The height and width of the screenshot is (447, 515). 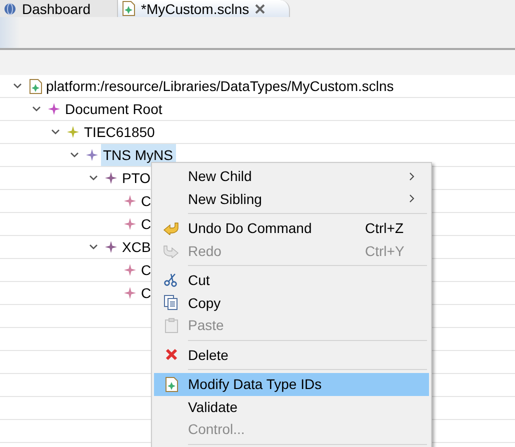 I want to click on tree-item: TIEC61850, so click(x=120, y=132).